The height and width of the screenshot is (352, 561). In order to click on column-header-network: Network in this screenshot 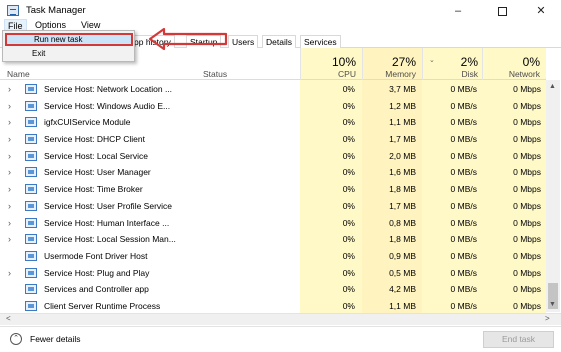, I will do `click(515, 74)`.